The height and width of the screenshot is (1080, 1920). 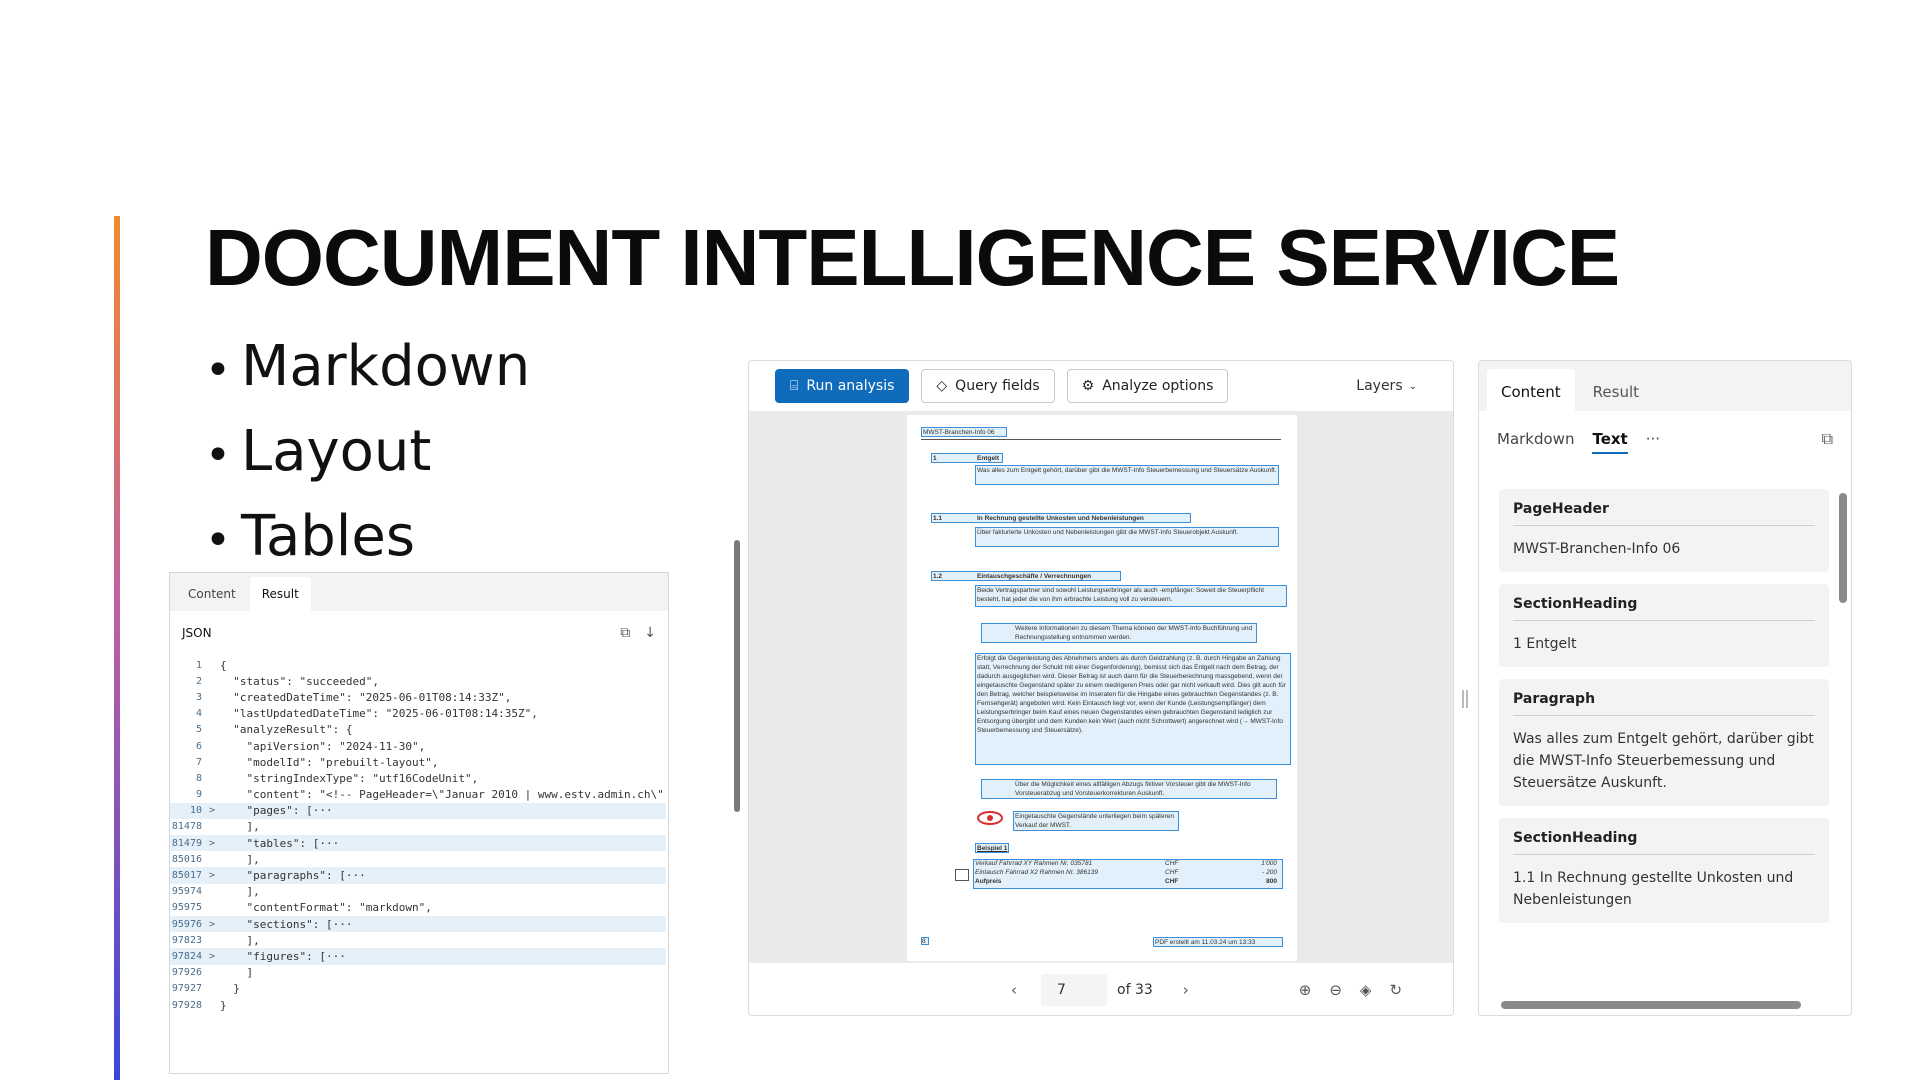 I want to click on line-number: 4, so click(x=198, y=714).